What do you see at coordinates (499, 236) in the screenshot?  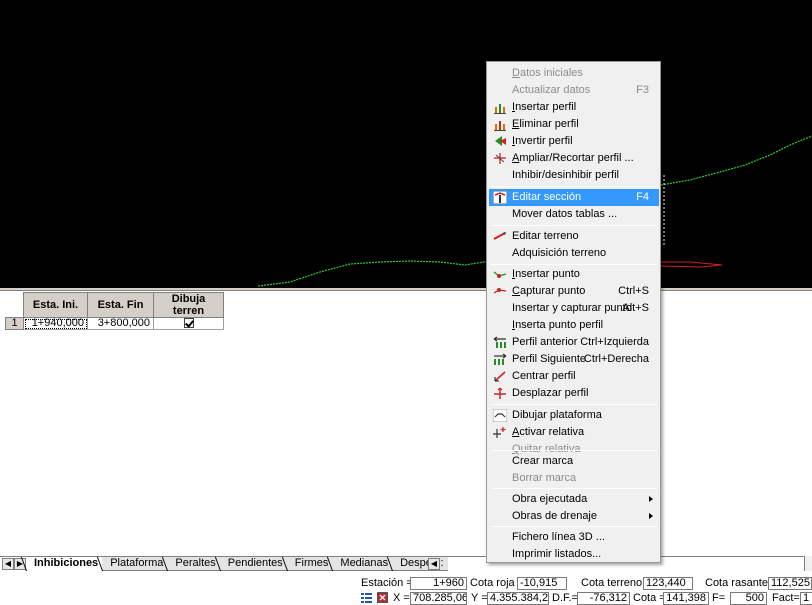 I see `edit-terrain-icon` at bounding box center [499, 236].